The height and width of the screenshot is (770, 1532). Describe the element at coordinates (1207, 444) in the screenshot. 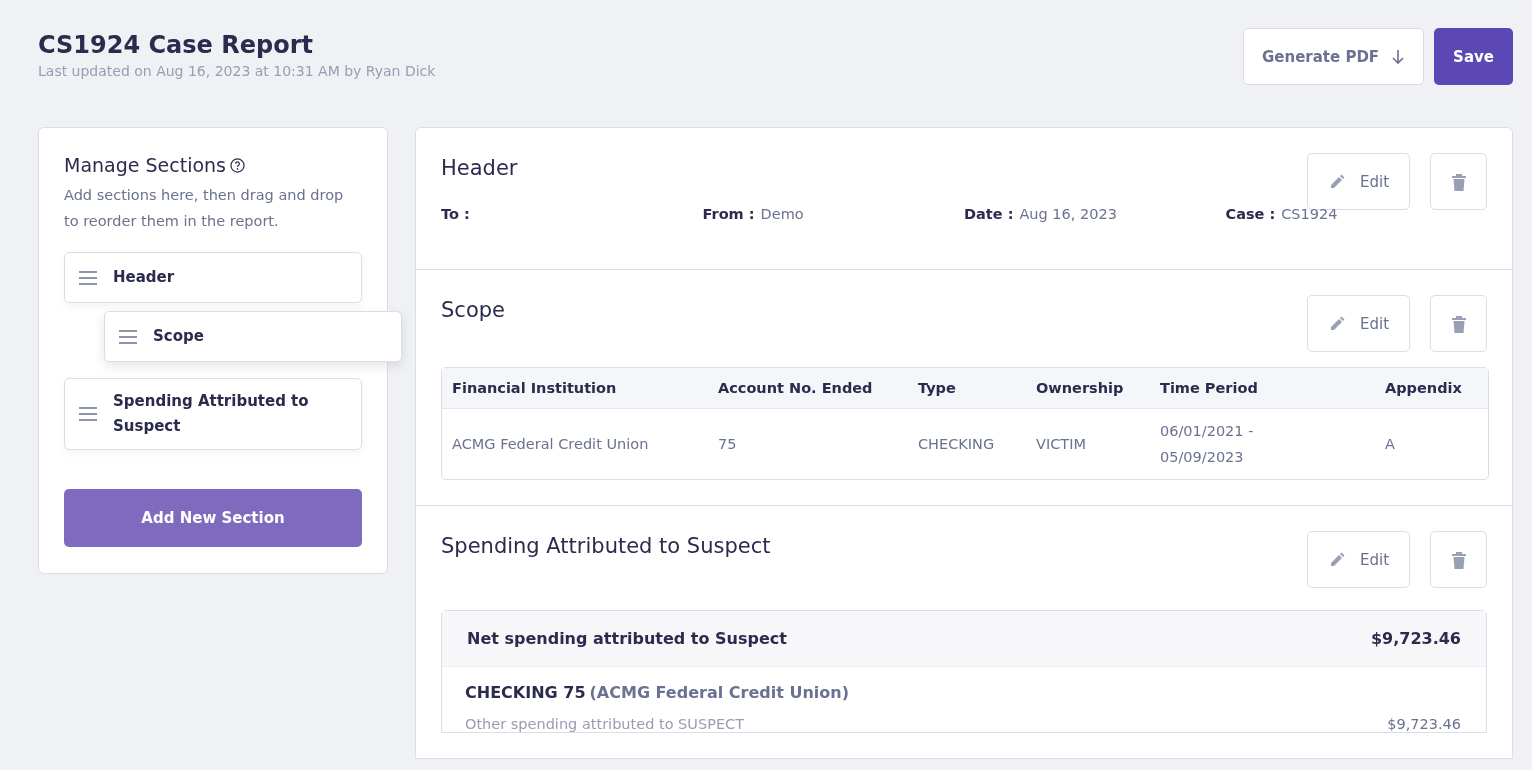

I see `table-cell-text: 06/01/2021 - 05/09/2023` at that location.